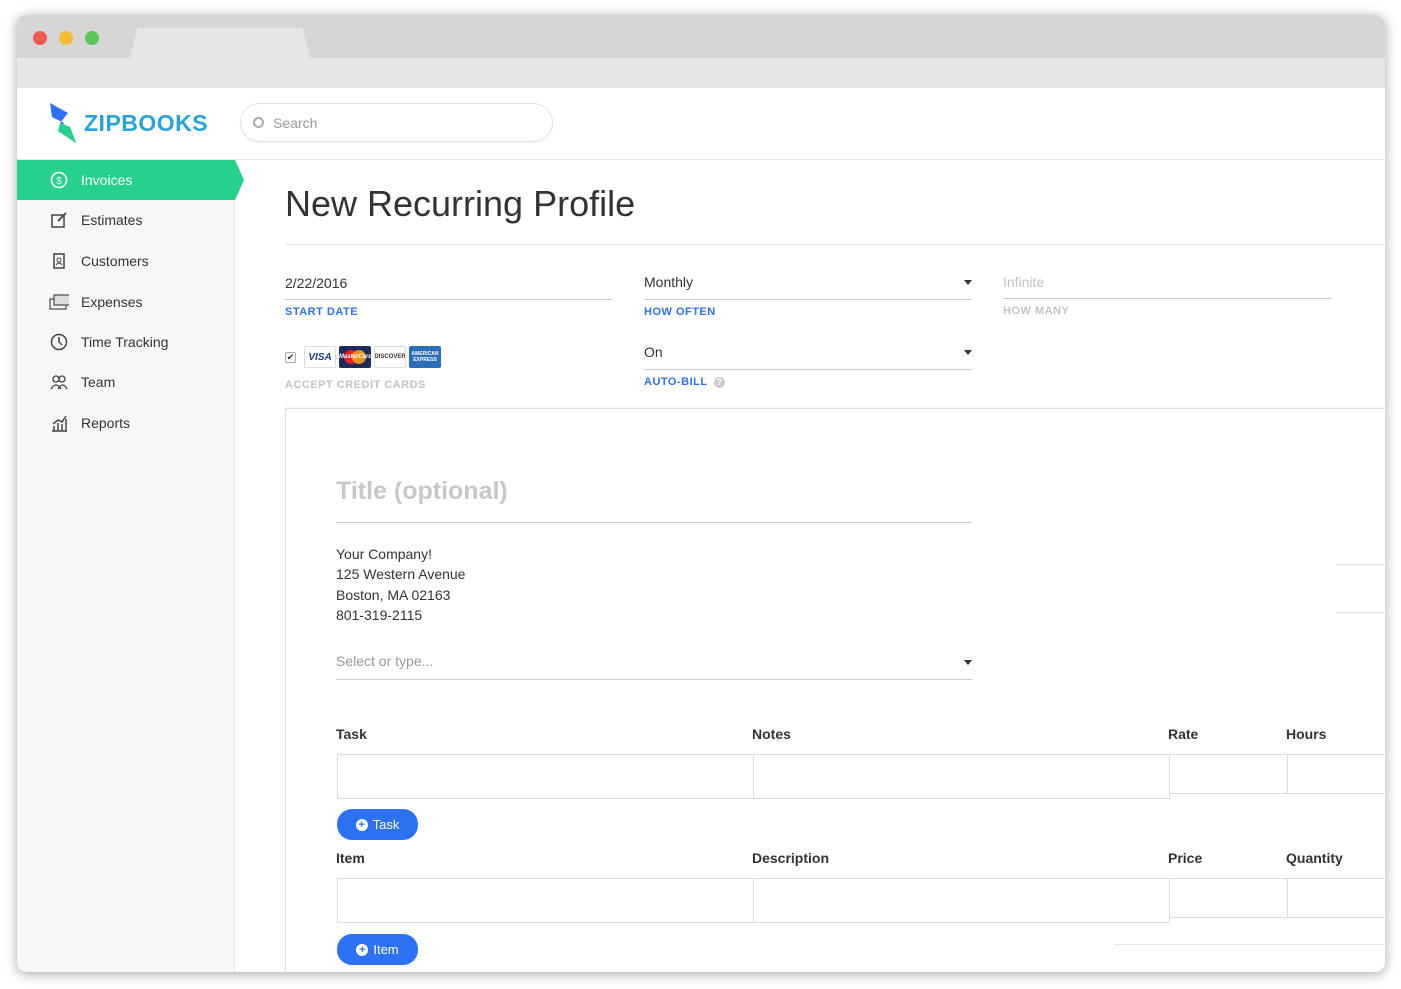 The width and height of the screenshot is (1401, 989). What do you see at coordinates (393, 594) in the screenshot?
I see `company-city: Boston, MA 02163` at bounding box center [393, 594].